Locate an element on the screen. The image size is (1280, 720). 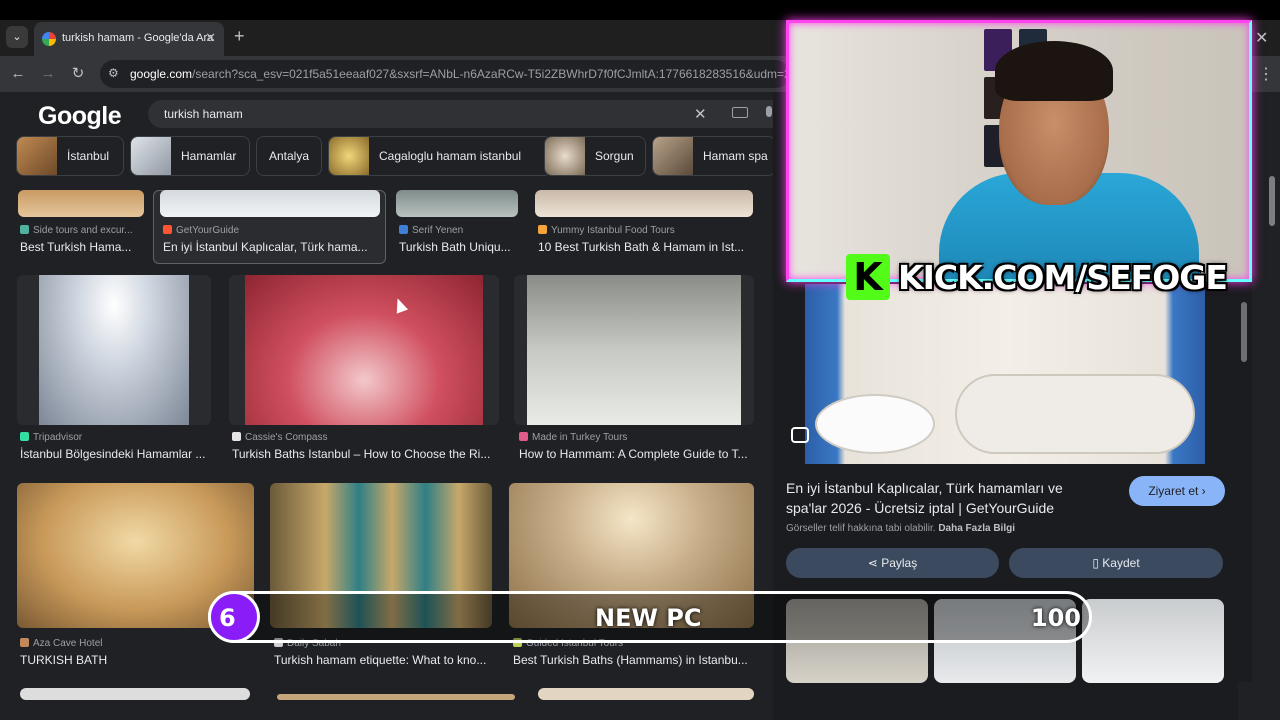
streamer-hair is located at coordinates (1054, 71).